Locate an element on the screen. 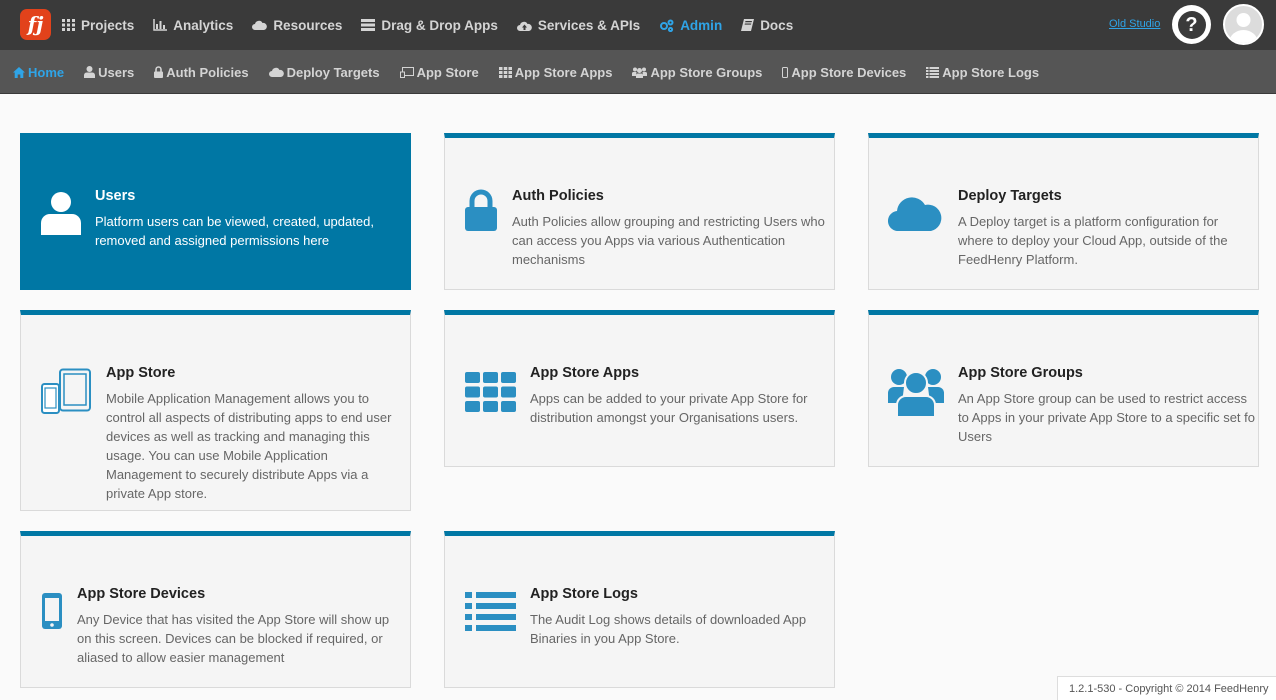  subnav-auth-policies-label: Auth Policies is located at coordinates (207, 72).